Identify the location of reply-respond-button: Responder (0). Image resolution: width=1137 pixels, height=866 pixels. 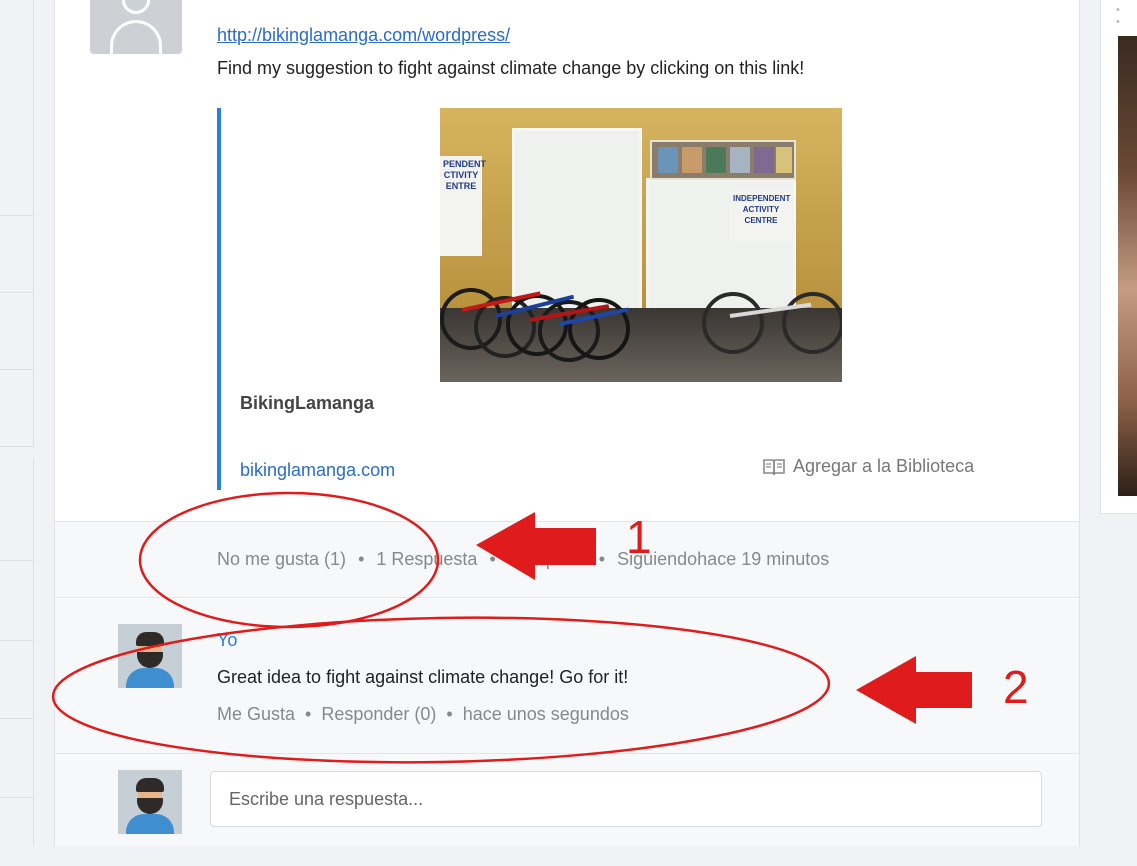
(378, 714).